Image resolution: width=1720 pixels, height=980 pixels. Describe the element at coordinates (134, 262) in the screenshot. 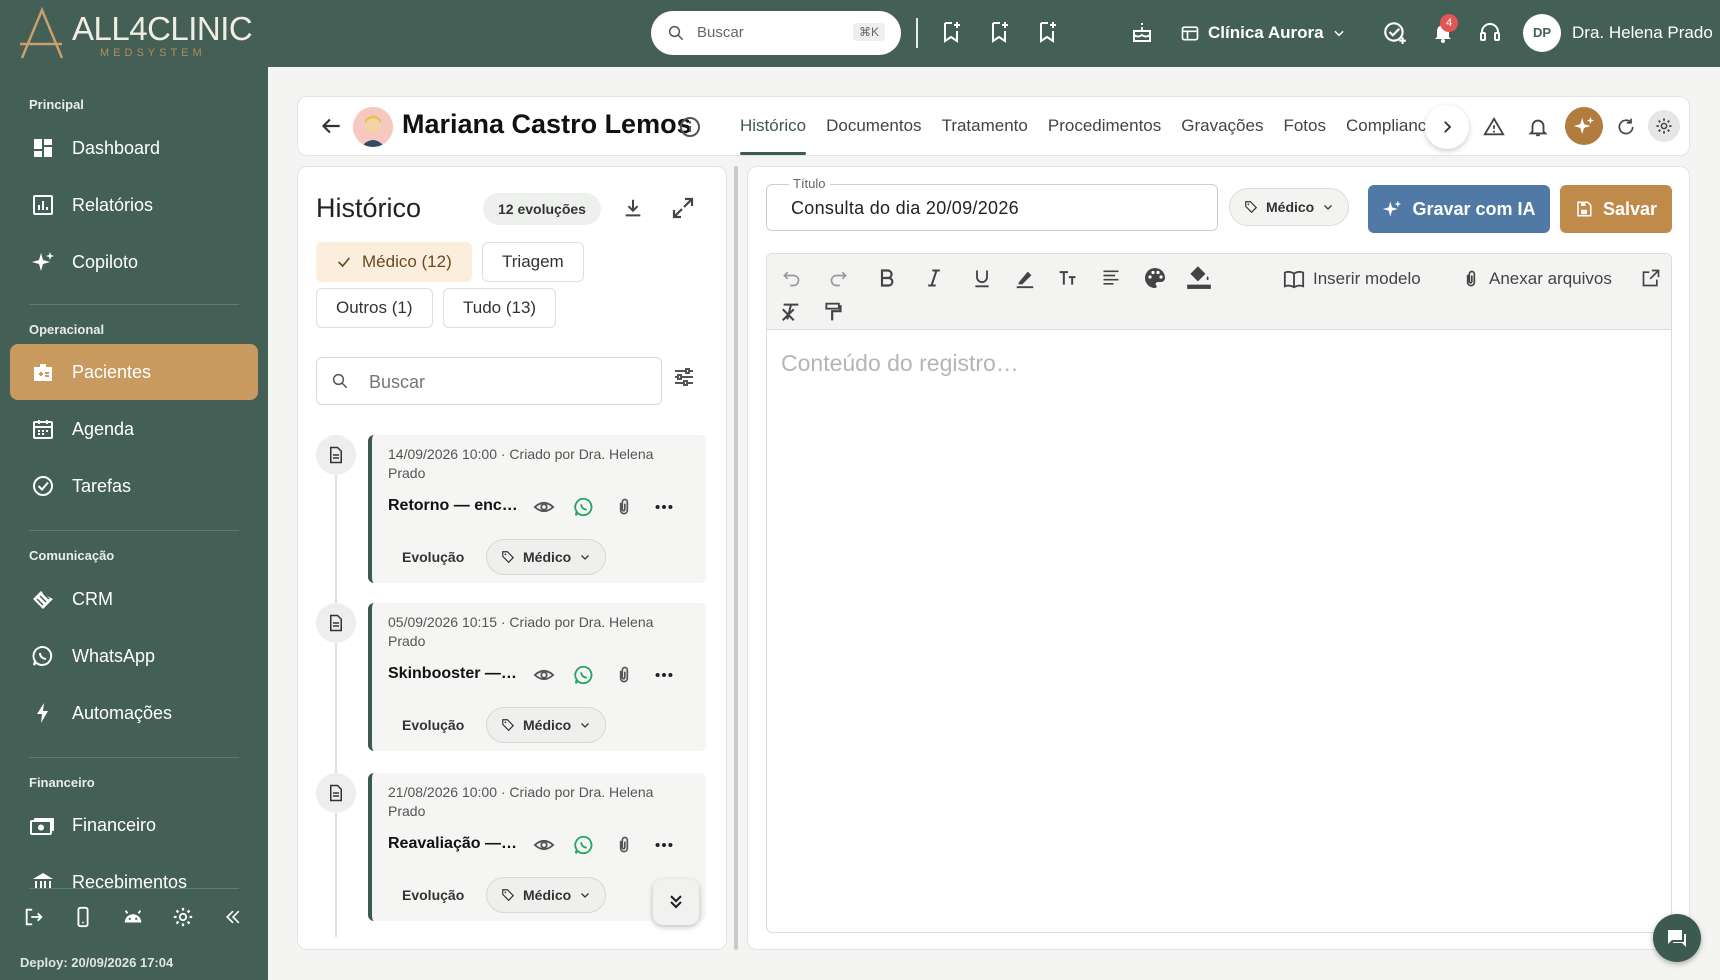

I see `sidebar-item-copiloto: Copiloto` at that location.